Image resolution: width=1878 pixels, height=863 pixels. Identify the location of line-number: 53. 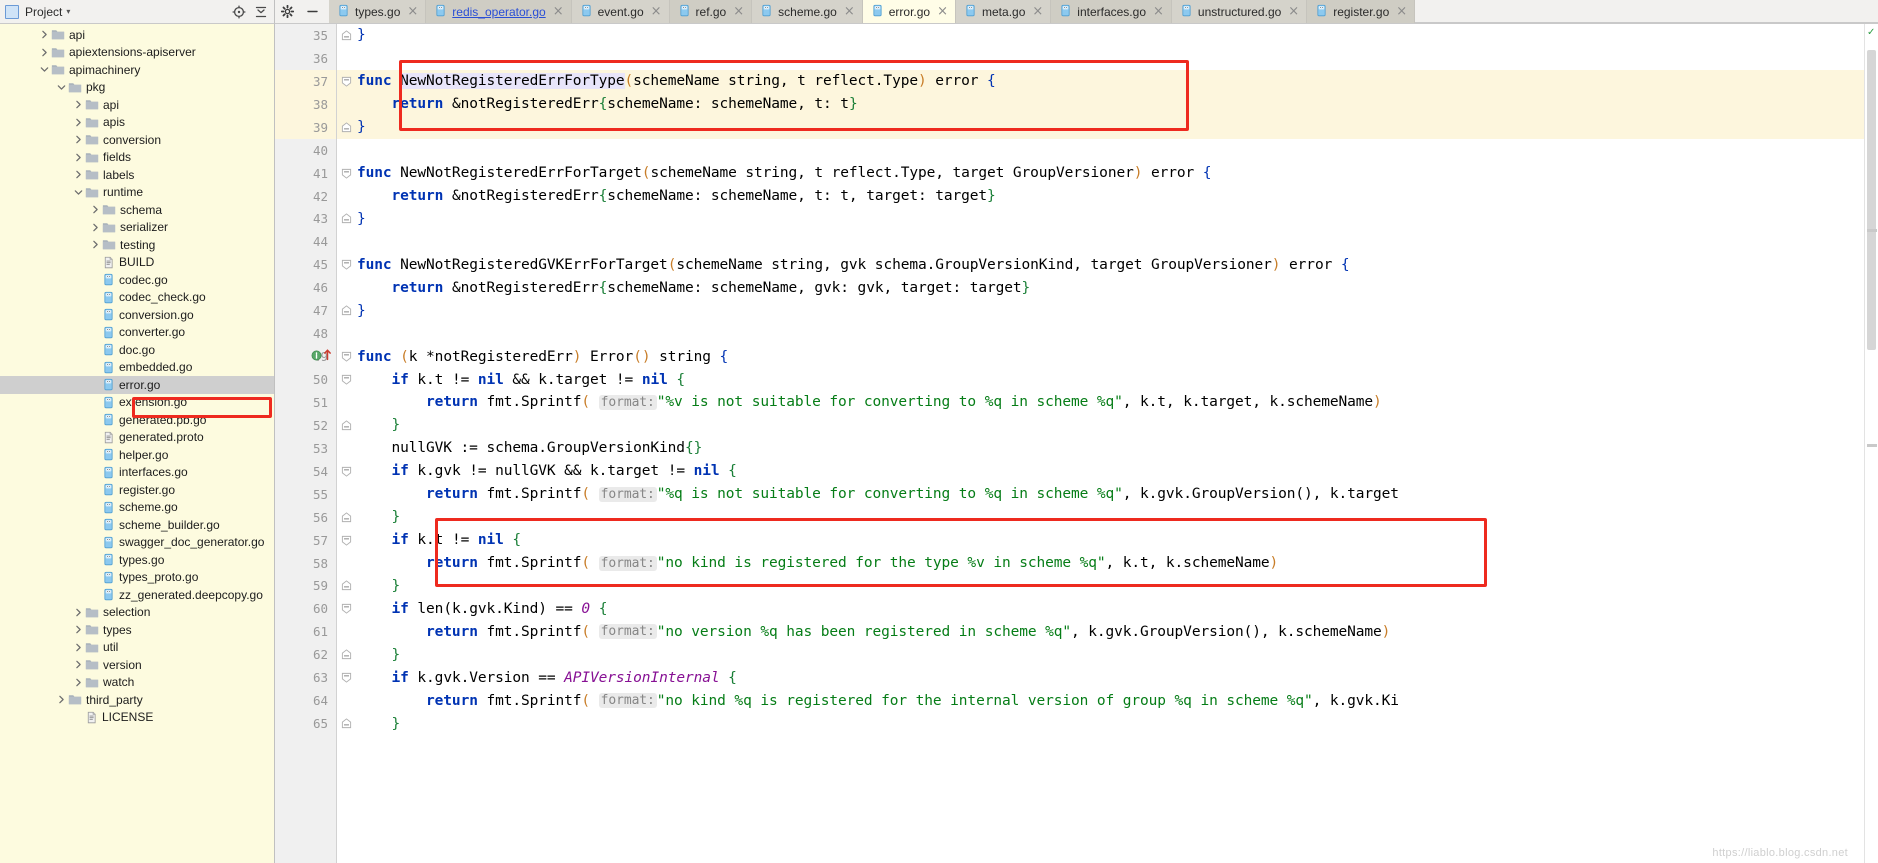
(305, 448).